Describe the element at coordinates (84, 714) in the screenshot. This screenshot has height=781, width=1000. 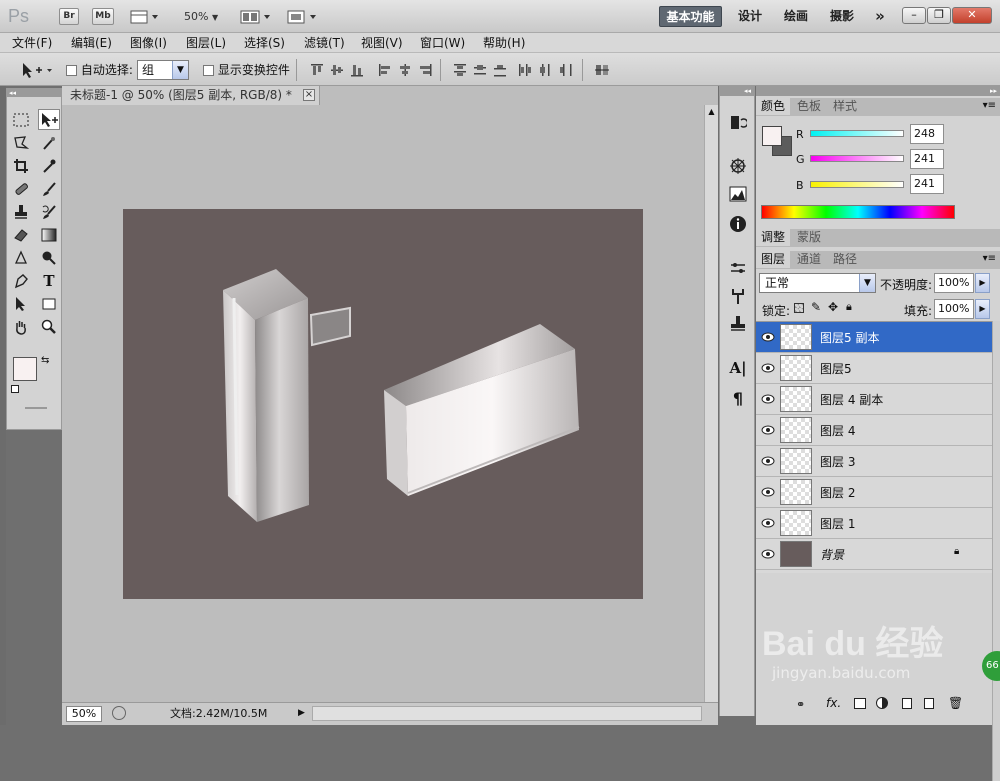
I see `zoom-field: 50%` at that location.